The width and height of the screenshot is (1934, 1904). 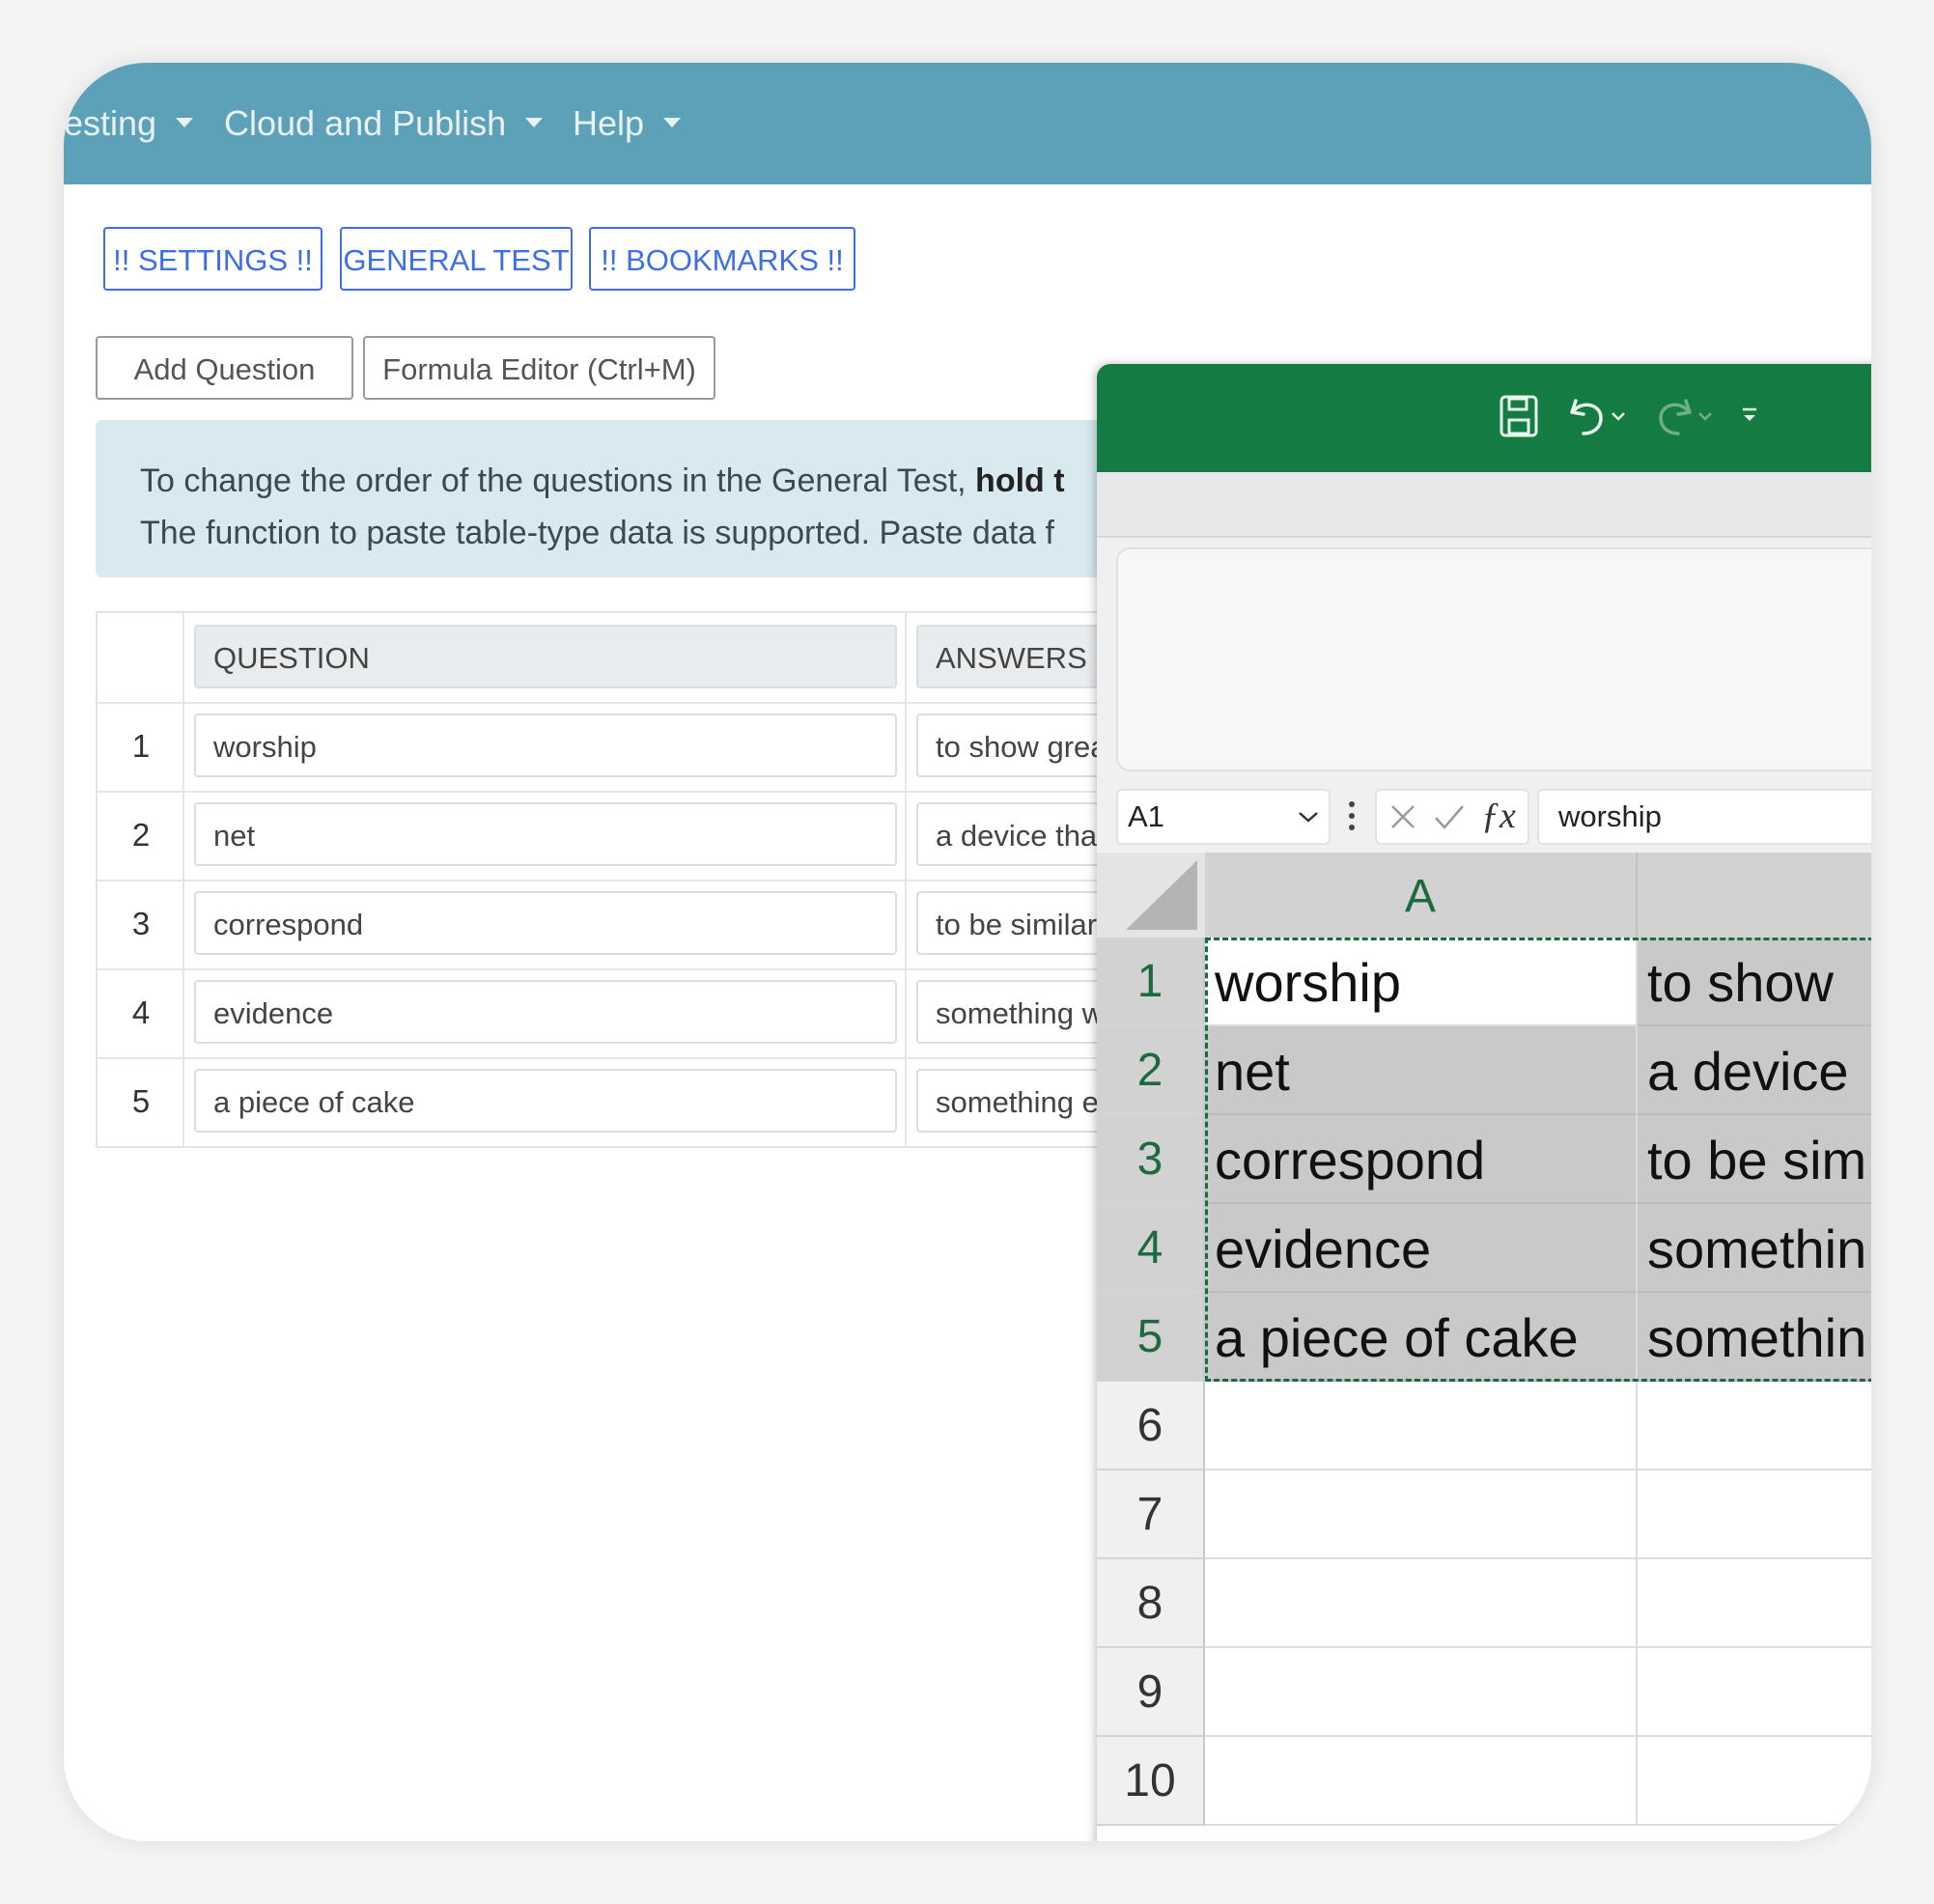 What do you see at coordinates (141, 1101) in the screenshot?
I see `row-number: 5` at bounding box center [141, 1101].